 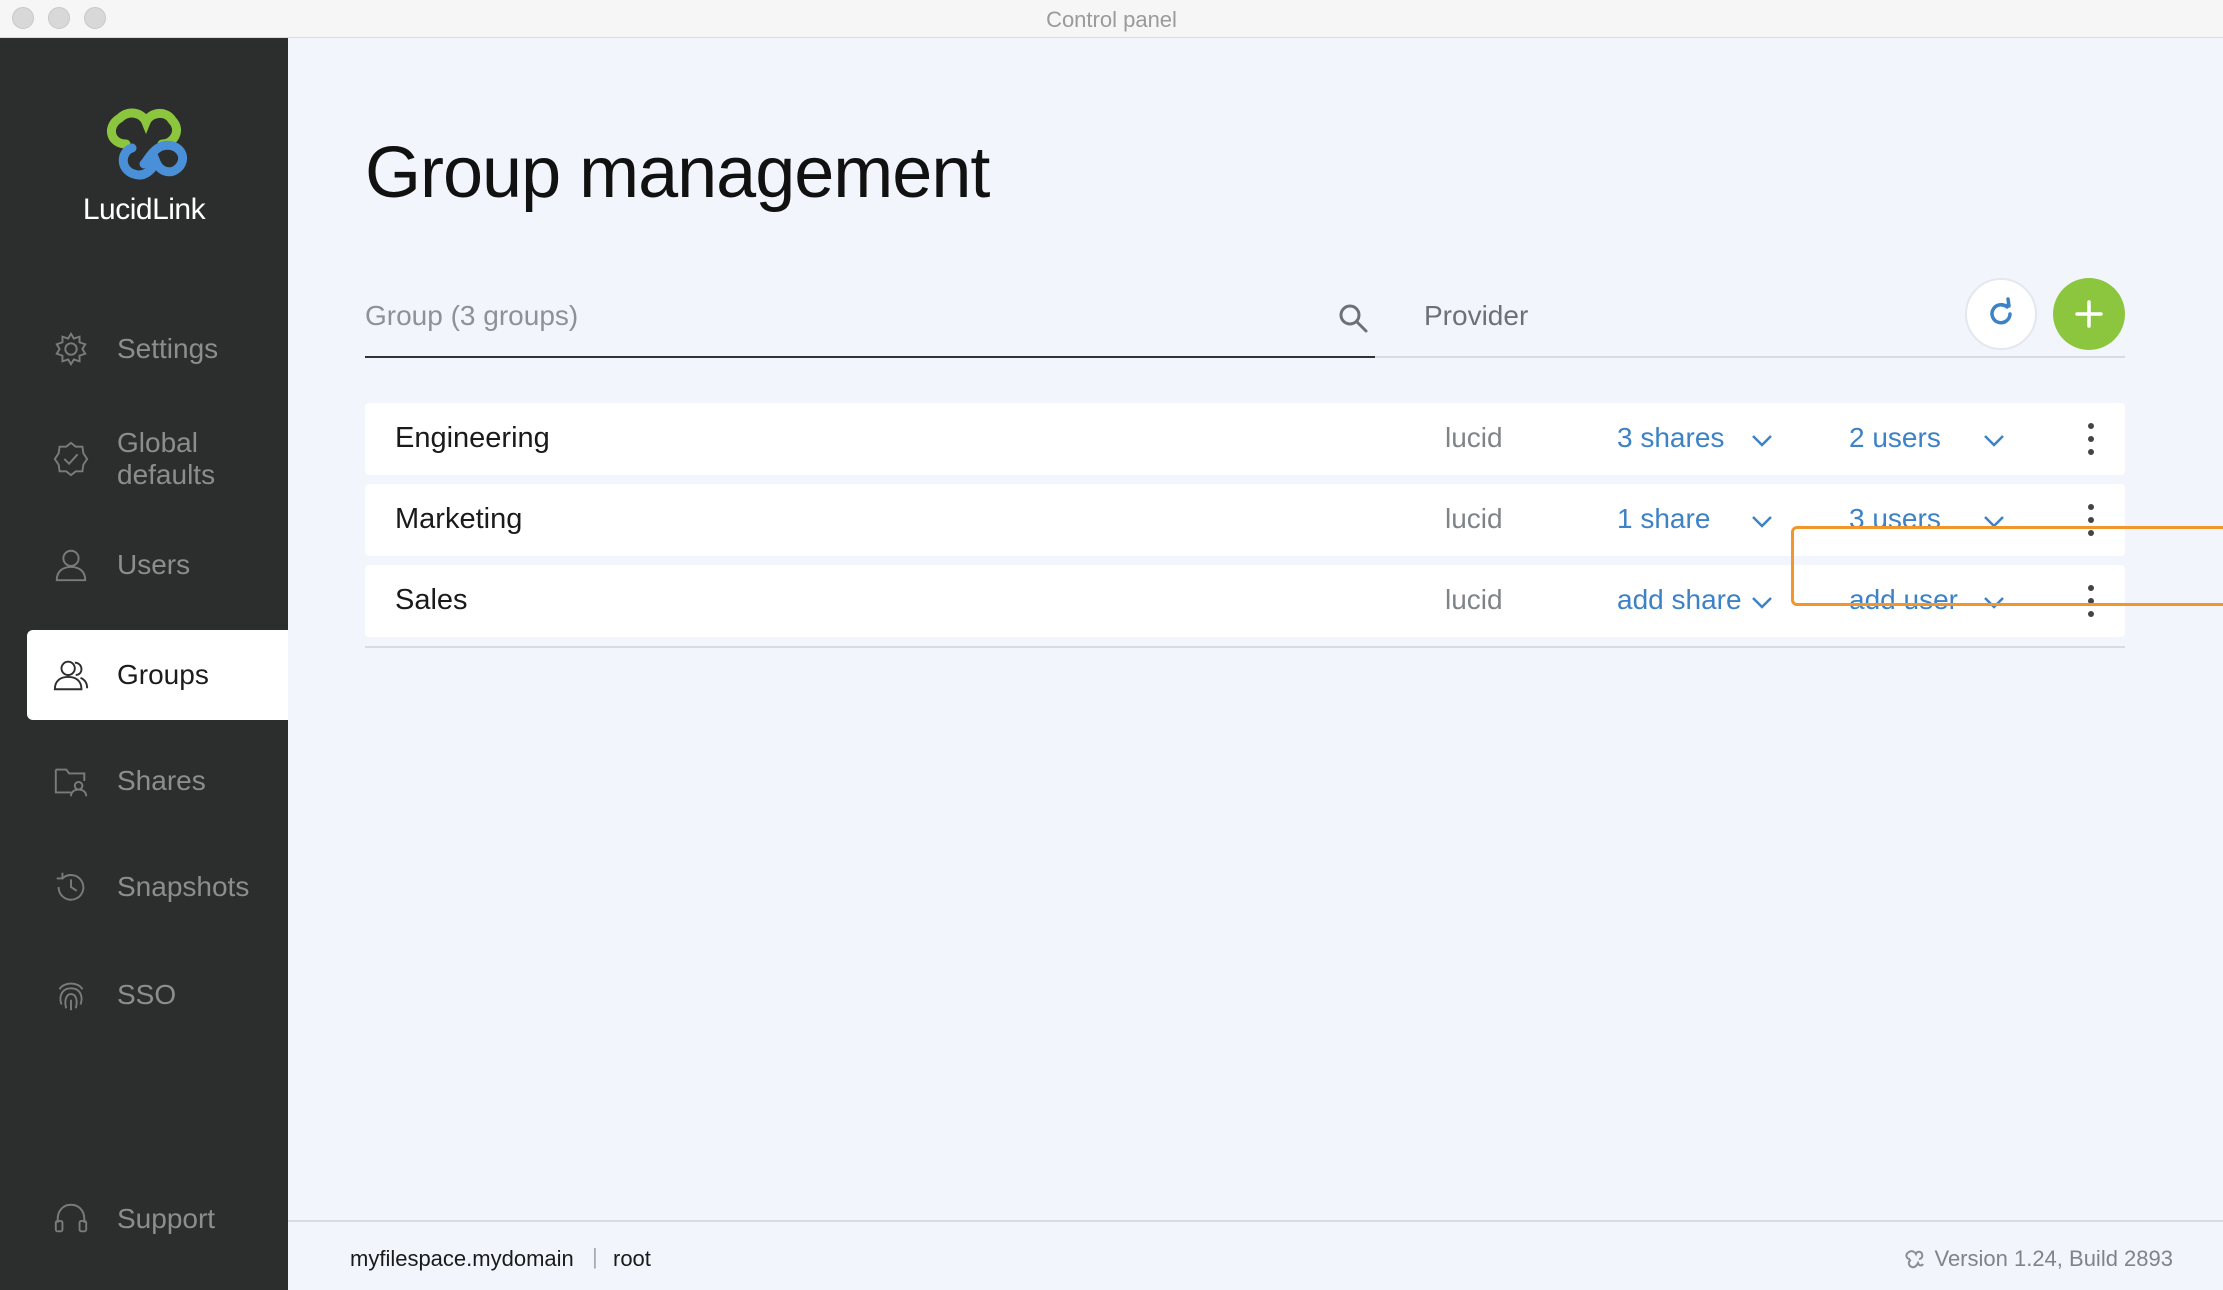 What do you see at coordinates (835, 316) in the screenshot?
I see `search-input` at bounding box center [835, 316].